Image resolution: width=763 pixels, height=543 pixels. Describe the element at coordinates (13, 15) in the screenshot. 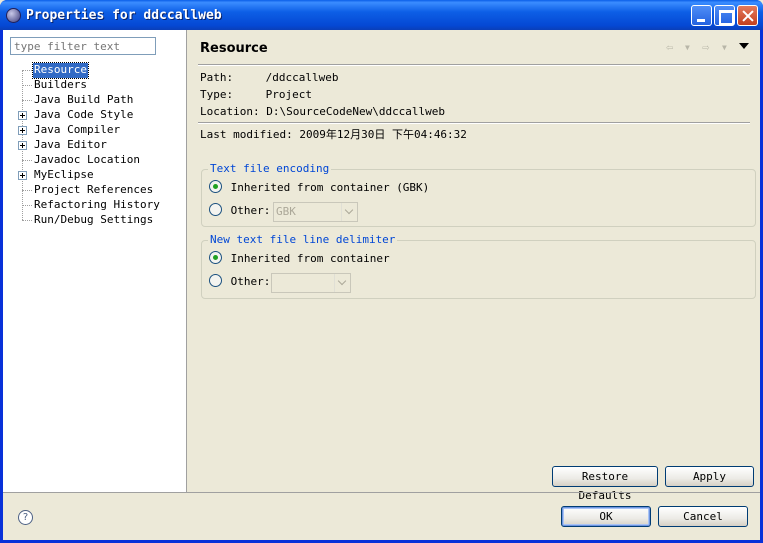

I see `eclipse-app-icon` at that location.